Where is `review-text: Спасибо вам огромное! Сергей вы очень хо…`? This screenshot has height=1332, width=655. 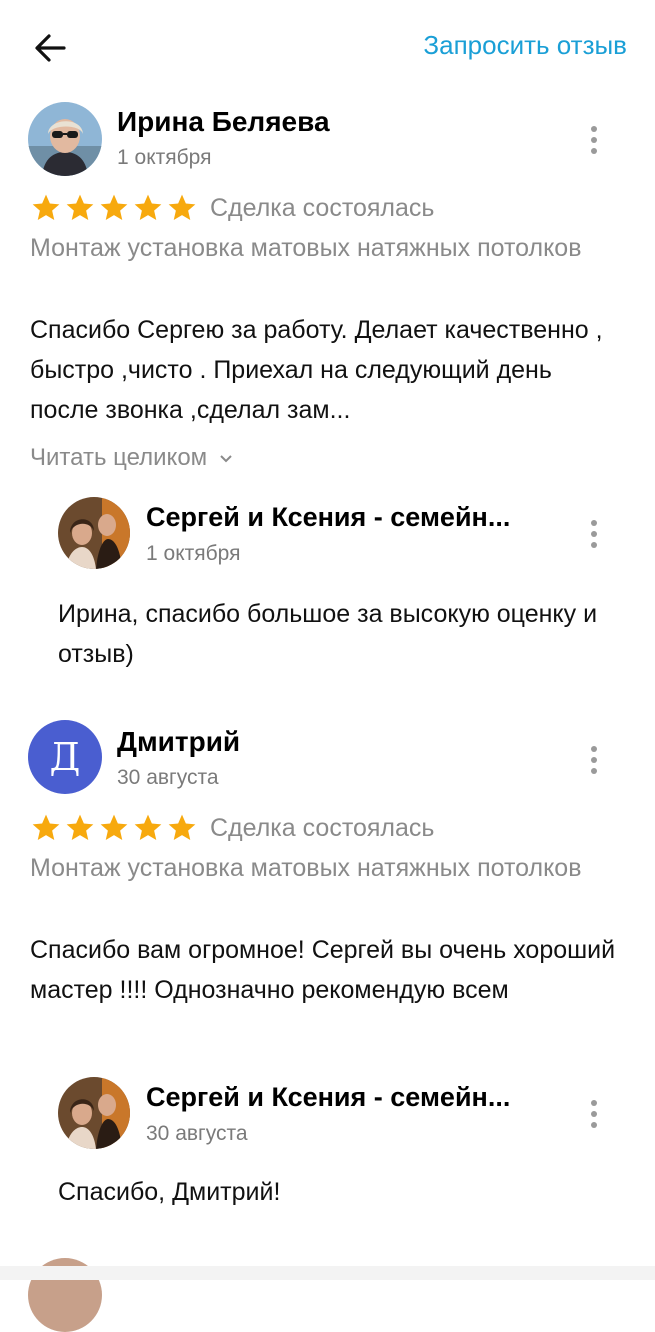
review-text: Спасибо вам огромное! Сергей вы очень хо… is located at coordinates (323, 970).